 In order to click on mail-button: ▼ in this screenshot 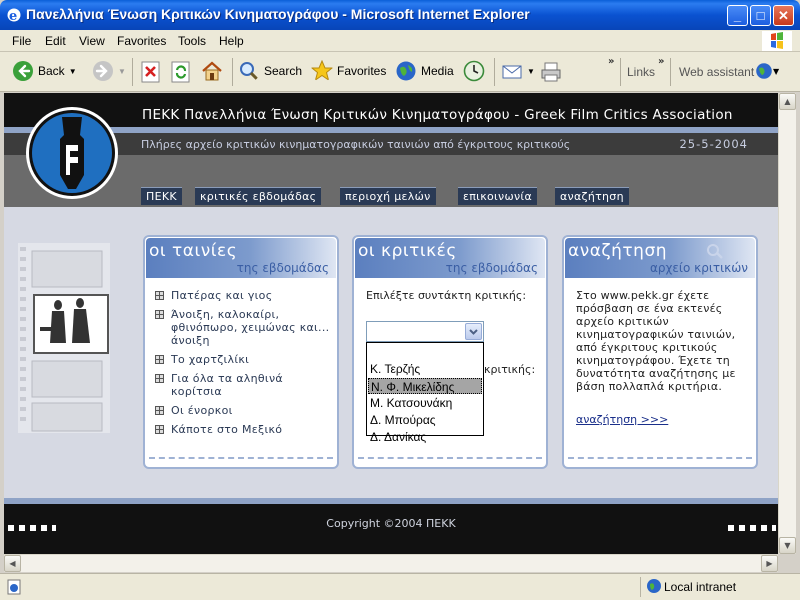, I will do `click(518, 71)`.